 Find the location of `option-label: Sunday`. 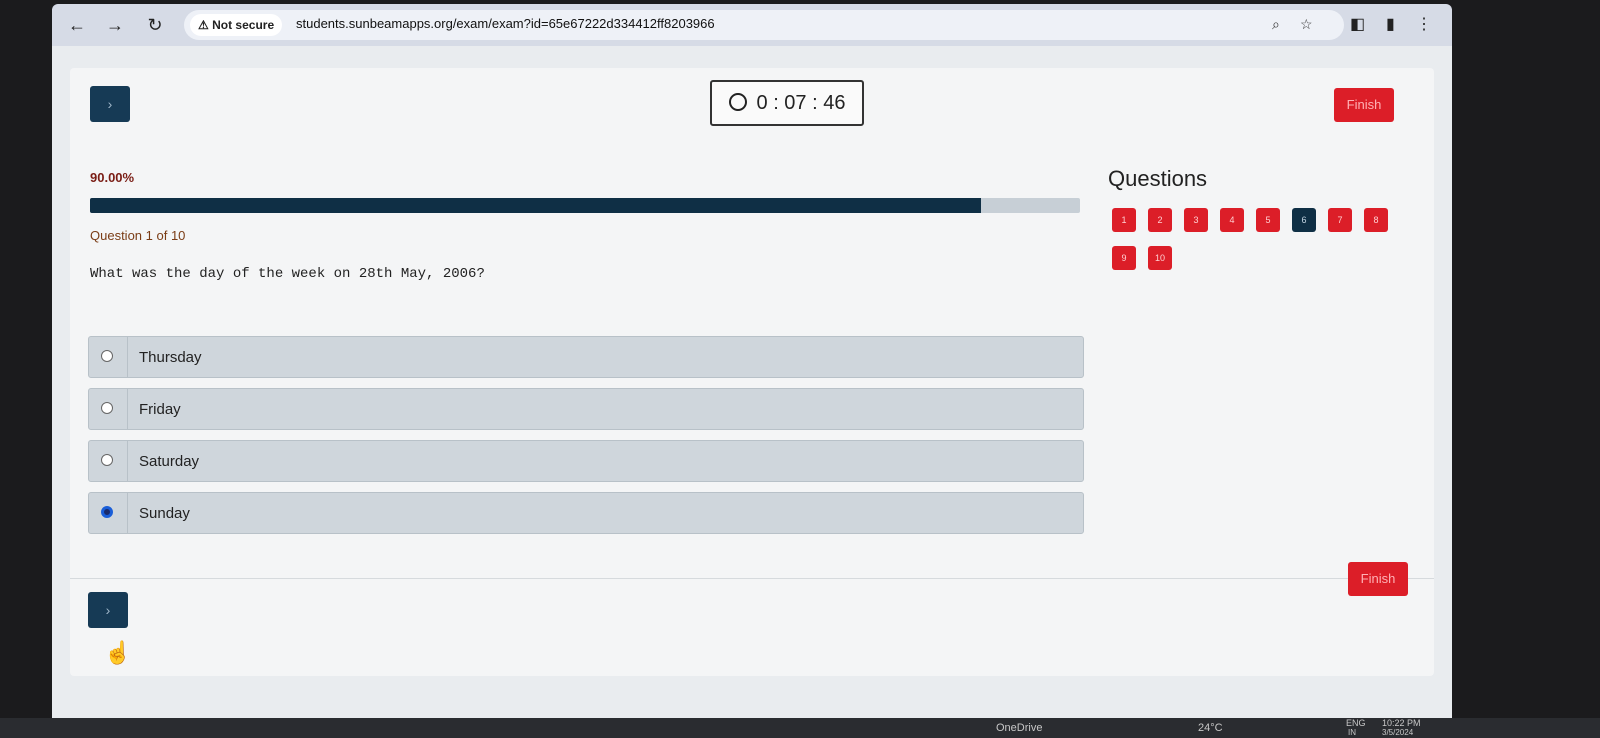

option-label: Sunday is located at coordinates (164, 513).